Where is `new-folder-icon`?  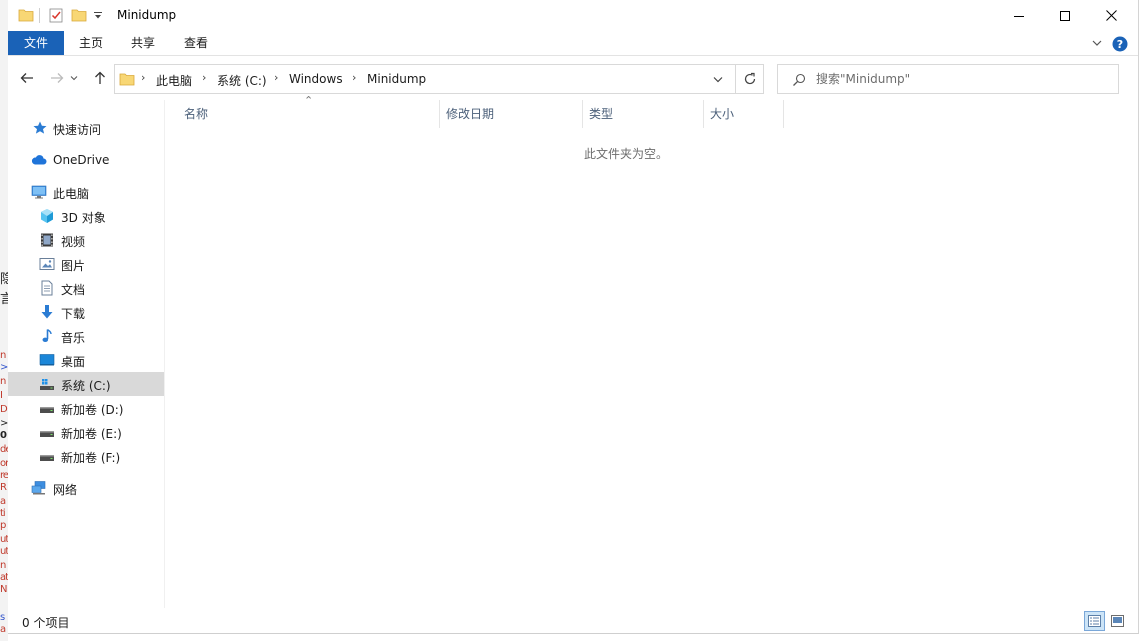
new-folder-icon is located at coordinates (79, 15).